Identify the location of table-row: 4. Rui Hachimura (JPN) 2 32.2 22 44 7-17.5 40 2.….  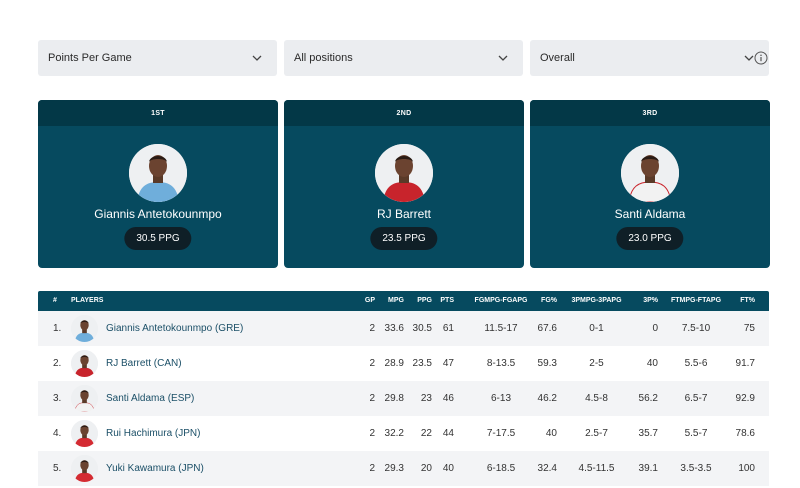
(403, 433).